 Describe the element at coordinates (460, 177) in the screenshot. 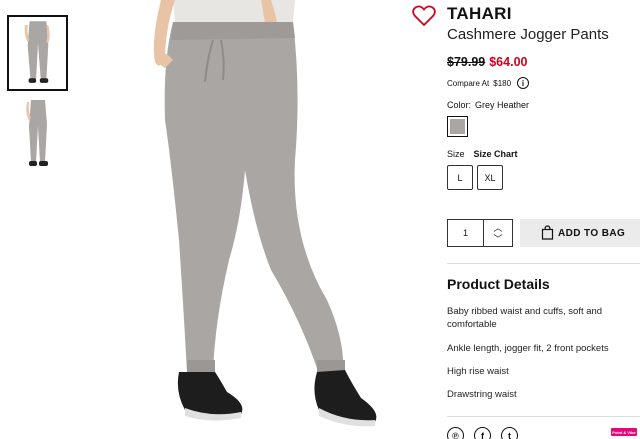

I see `size-option-l: L` at that location.